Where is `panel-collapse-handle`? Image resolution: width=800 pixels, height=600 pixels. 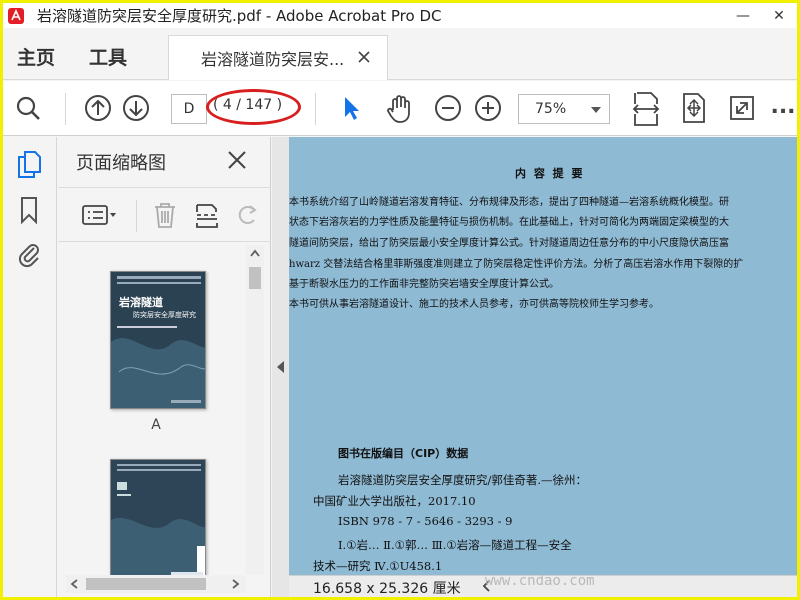
panel-collapse-handle is located at coordinates (280, 367).